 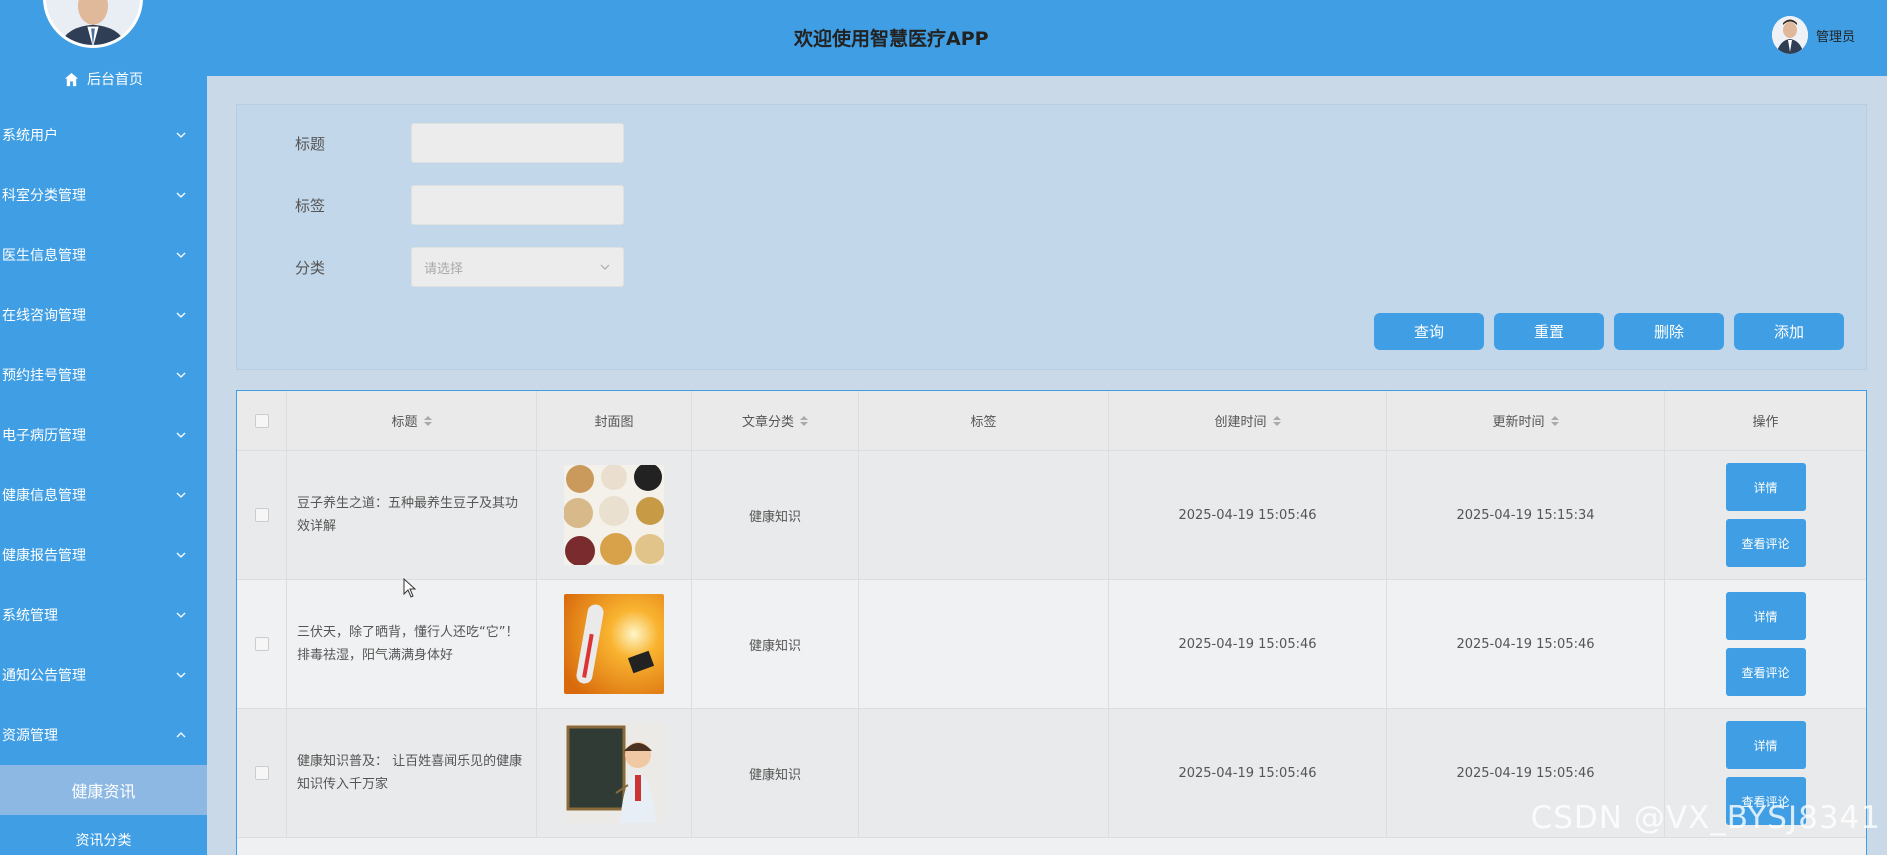 I want to click on row-title: 三伏天，除了晒背，懂行人还吃“它”！排毒祛湿，阳气满满身体好, so click(x=412, y=644).